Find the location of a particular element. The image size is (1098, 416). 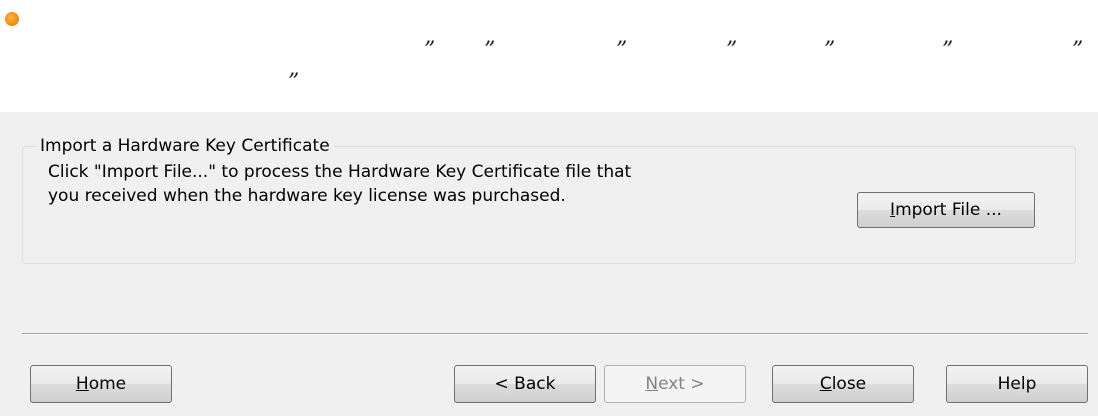

groupbox-title: Import a Hardware Key Certificate is located at coordinates (185, 146).